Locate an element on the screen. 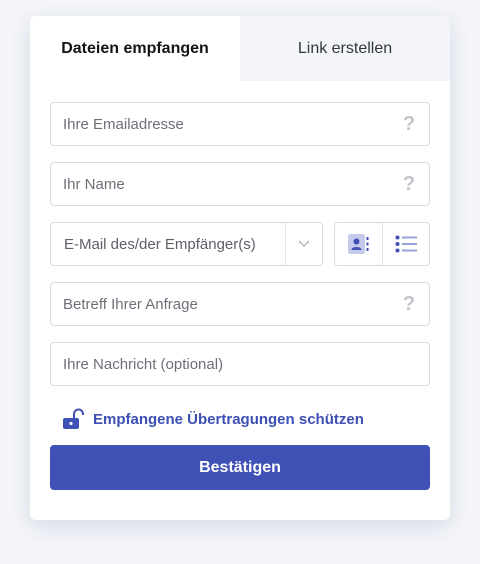 This screenshot has width=480, height=564. list-view-button is located at coordinates (405, 244).